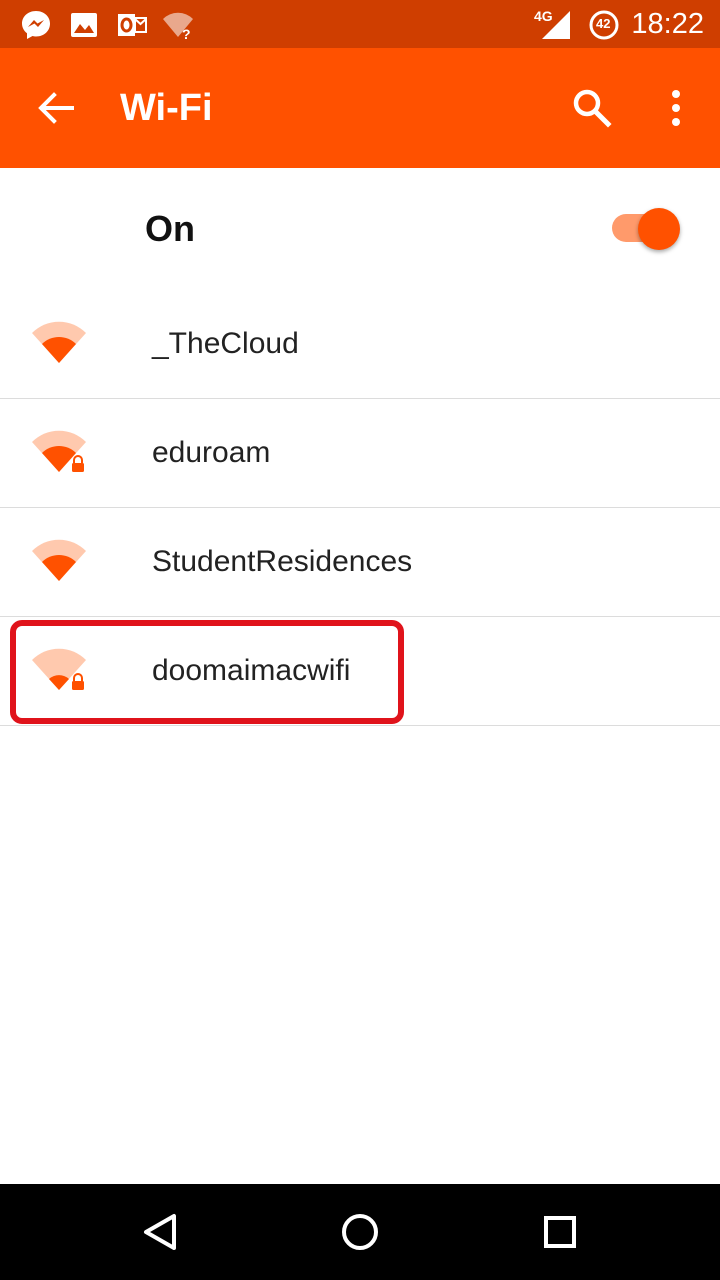 The width and height of the screenshot is (720, 1280). Describe the element at coordinates (36, 25) in the screenshot. I see `messenger-icon` at that location.